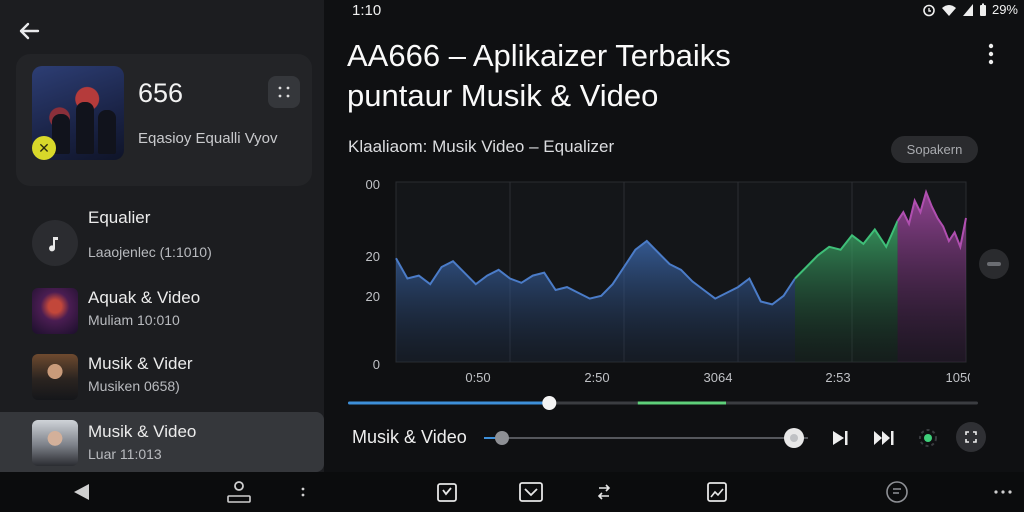 The image size is (1024, 512). Describe the element at coordinates (55, 311) in the screenshot. I see `concert-thumbnail` at that location.